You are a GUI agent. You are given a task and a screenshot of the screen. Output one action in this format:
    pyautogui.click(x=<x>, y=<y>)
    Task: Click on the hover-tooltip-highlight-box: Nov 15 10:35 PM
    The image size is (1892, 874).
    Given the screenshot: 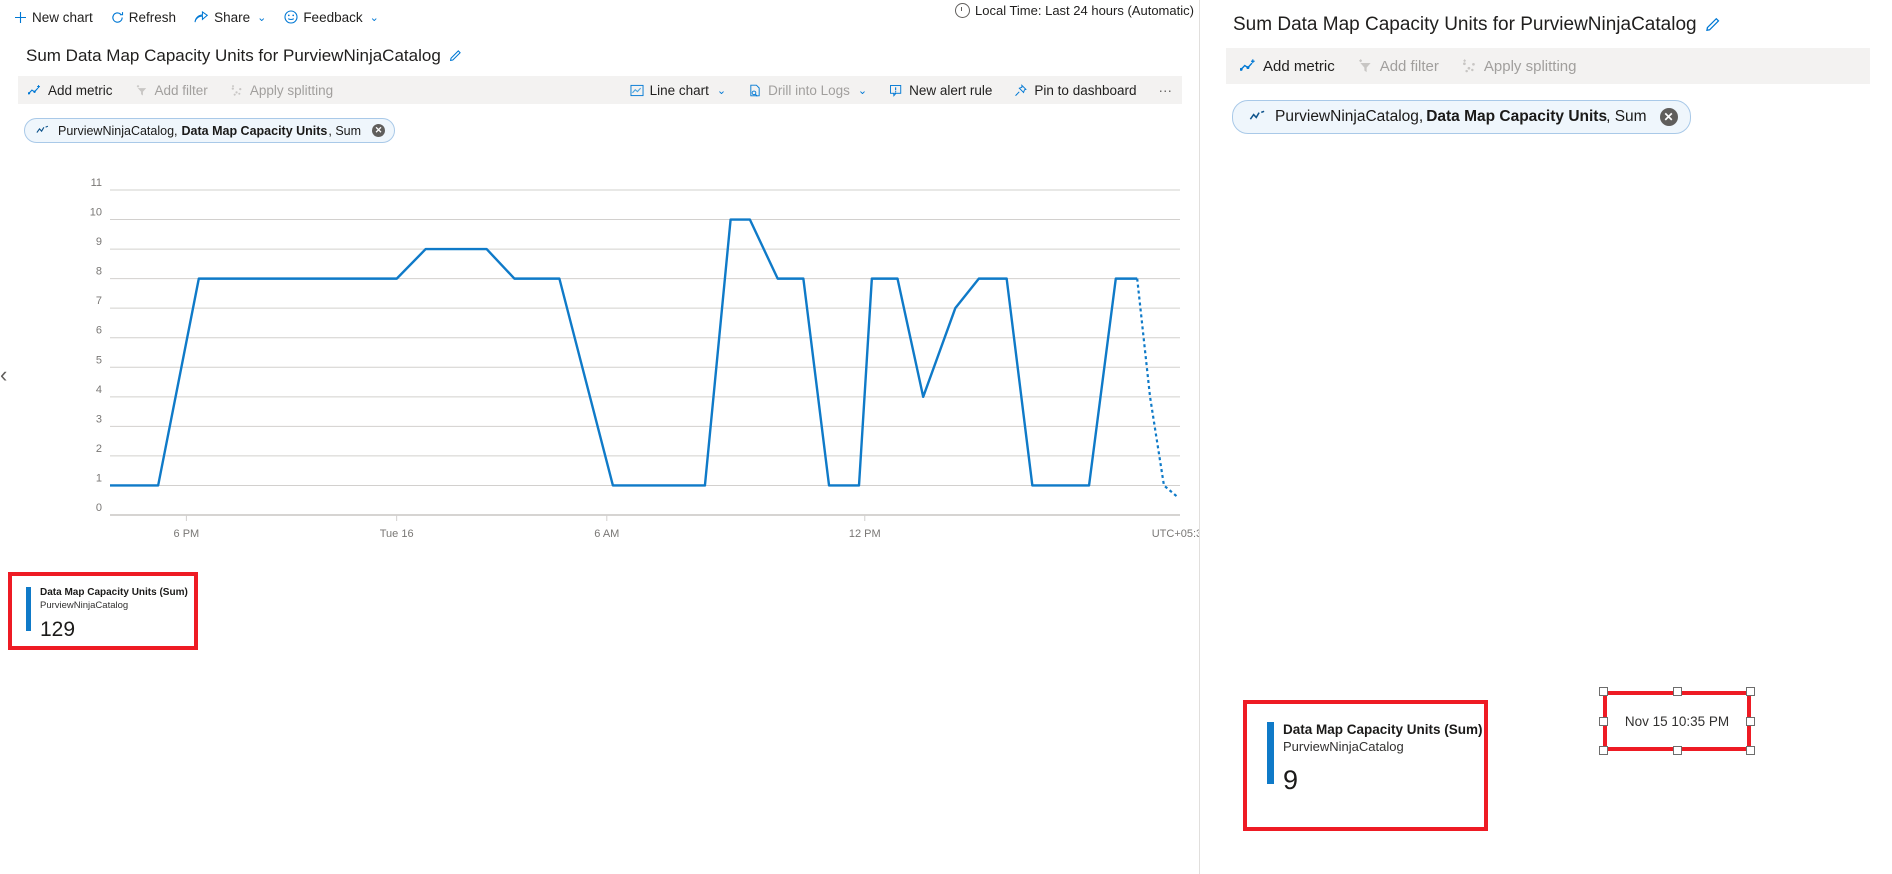 What is the action you would take?
    pyautogui.click(x=1677, y=721)
    